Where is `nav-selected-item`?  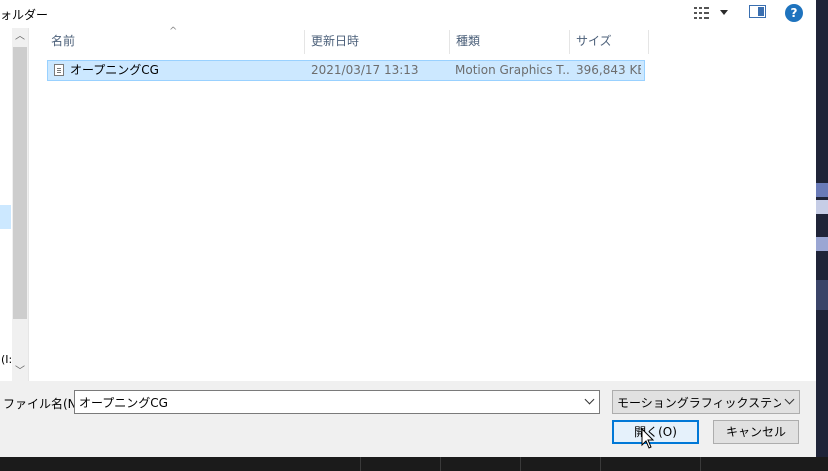
nav-selected-item is located at coordinates (5, 217).